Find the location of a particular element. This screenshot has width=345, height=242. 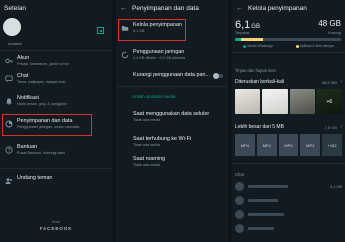

manage-storage-header: ← Kelola penyimpanan is located at coordinates (288, 8).